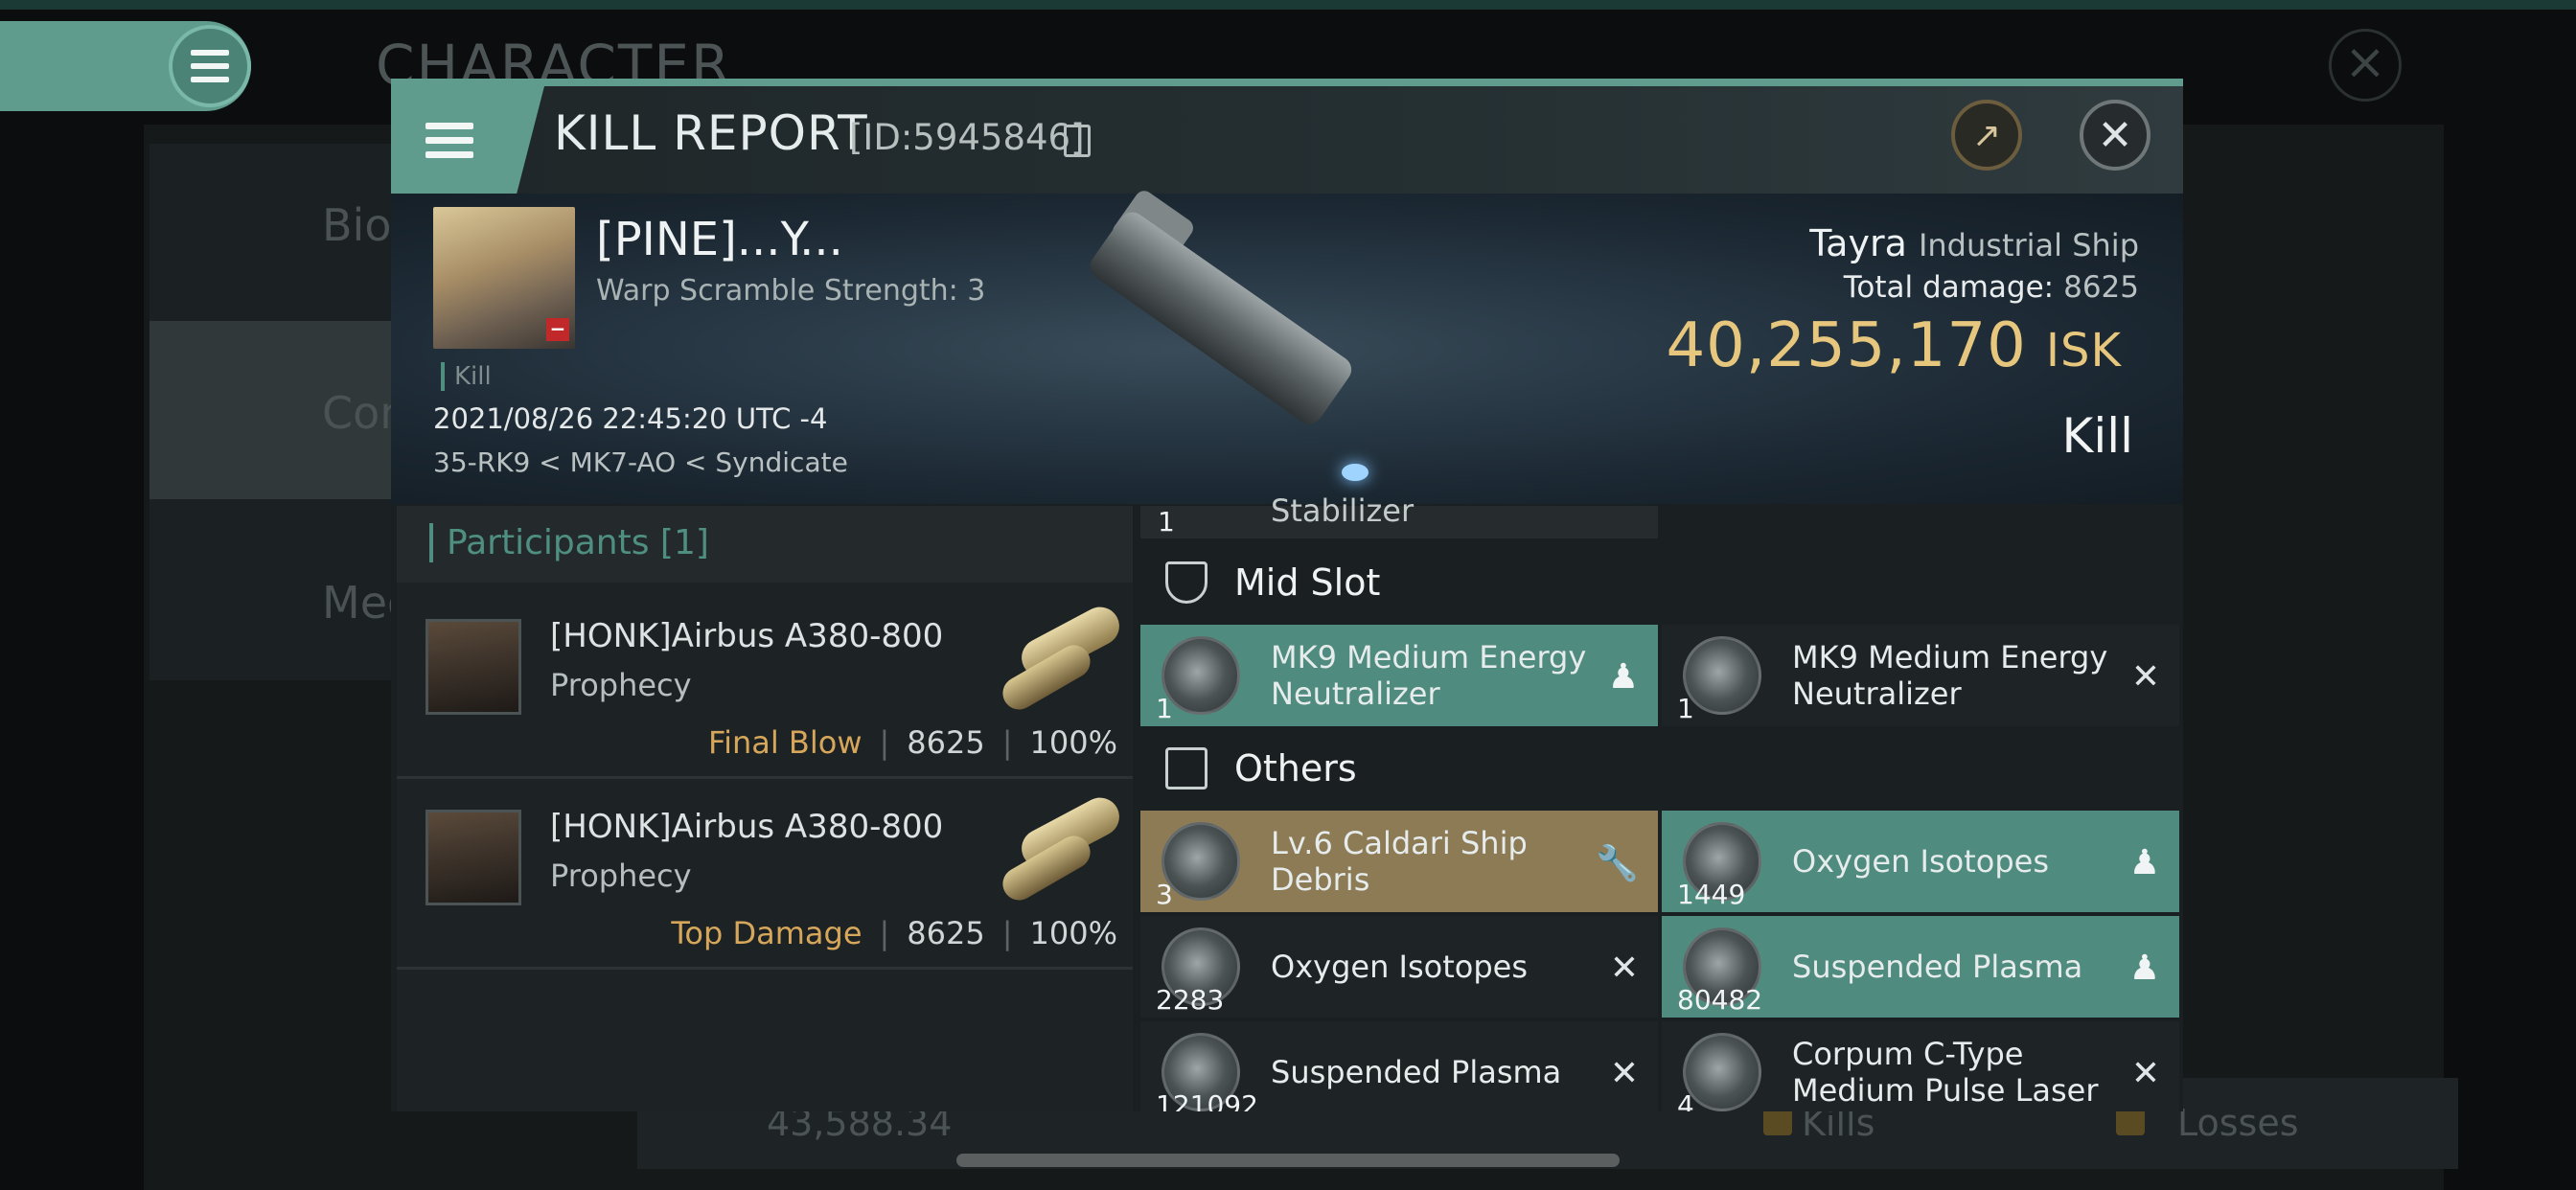 Image resolution: width=2576 pixels, height=1190 pixels. I want to click on item-cell: 3 Lv.6 Caldari Ship Debris 🔧, so click(1399, 862).